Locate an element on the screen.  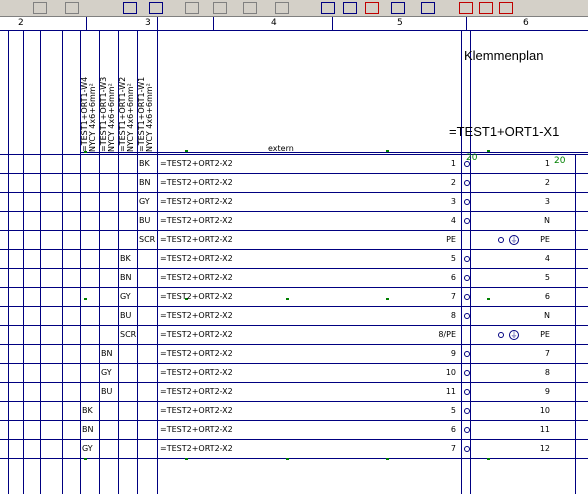
terminal-counter-right: 20 is located at coordinates (560, 161).